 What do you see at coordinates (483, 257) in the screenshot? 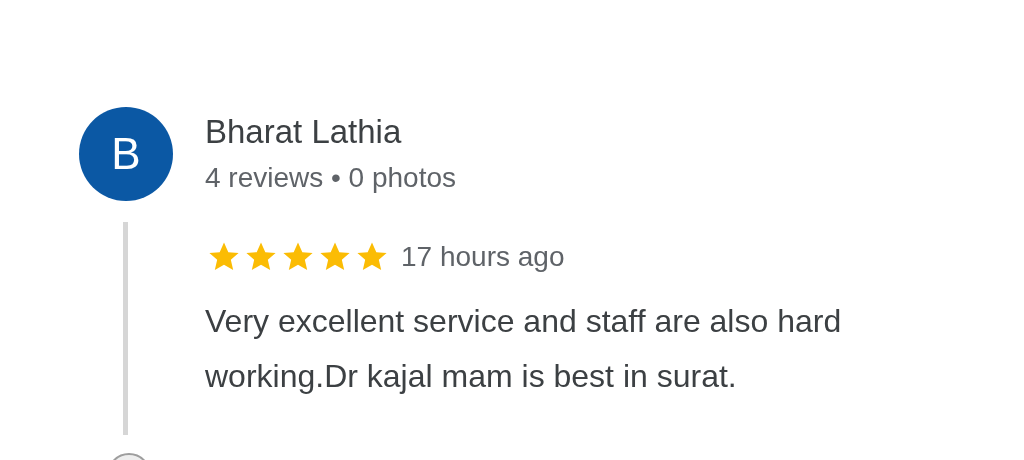
I see `review-time: 17 hours ago` at bounding box center [483, 257].